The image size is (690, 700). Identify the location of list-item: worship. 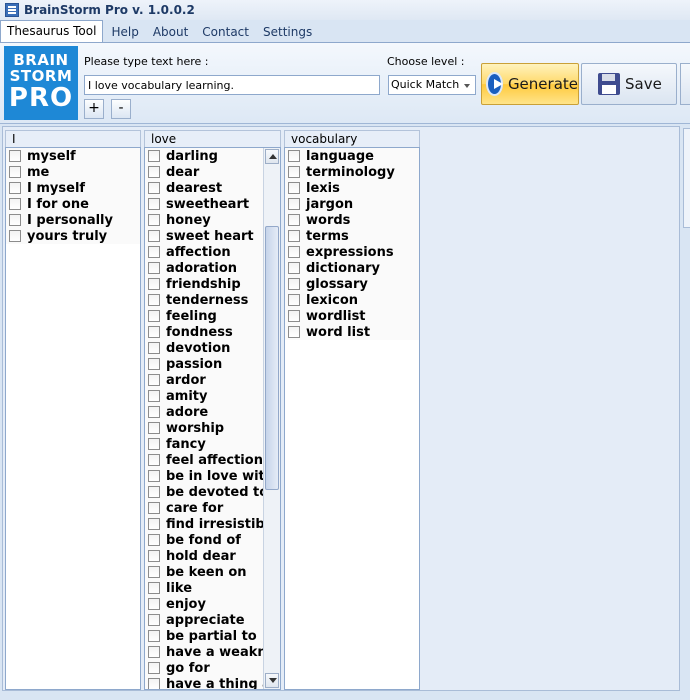
(204, 428).